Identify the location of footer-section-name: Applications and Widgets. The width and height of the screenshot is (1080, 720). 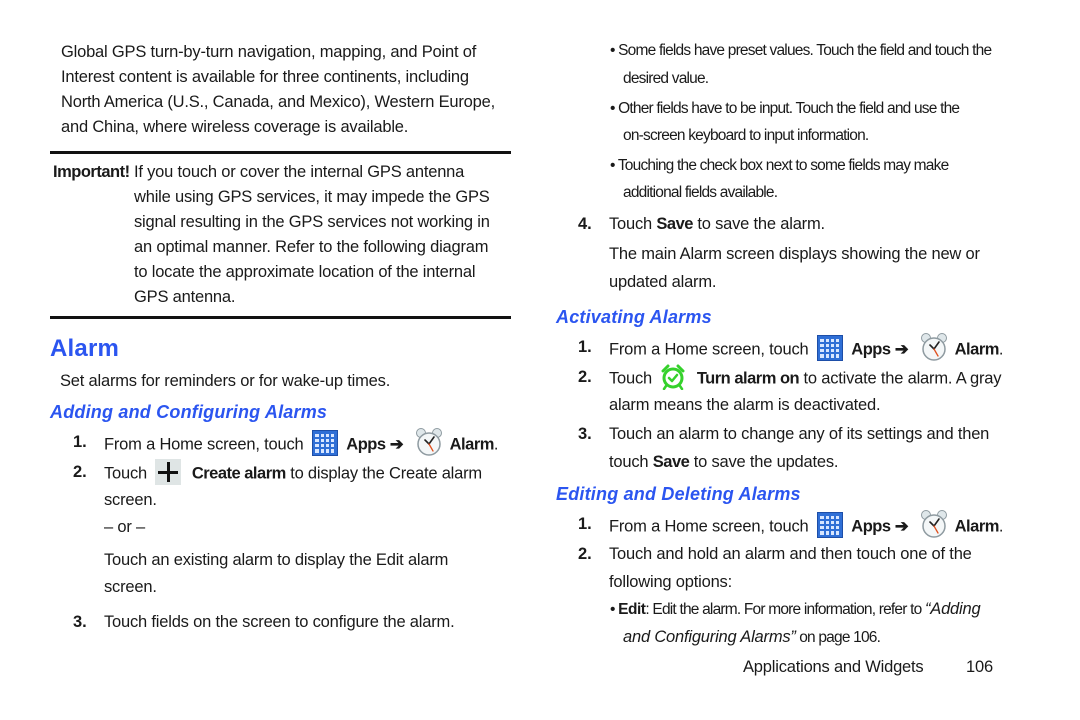
(833, 667).